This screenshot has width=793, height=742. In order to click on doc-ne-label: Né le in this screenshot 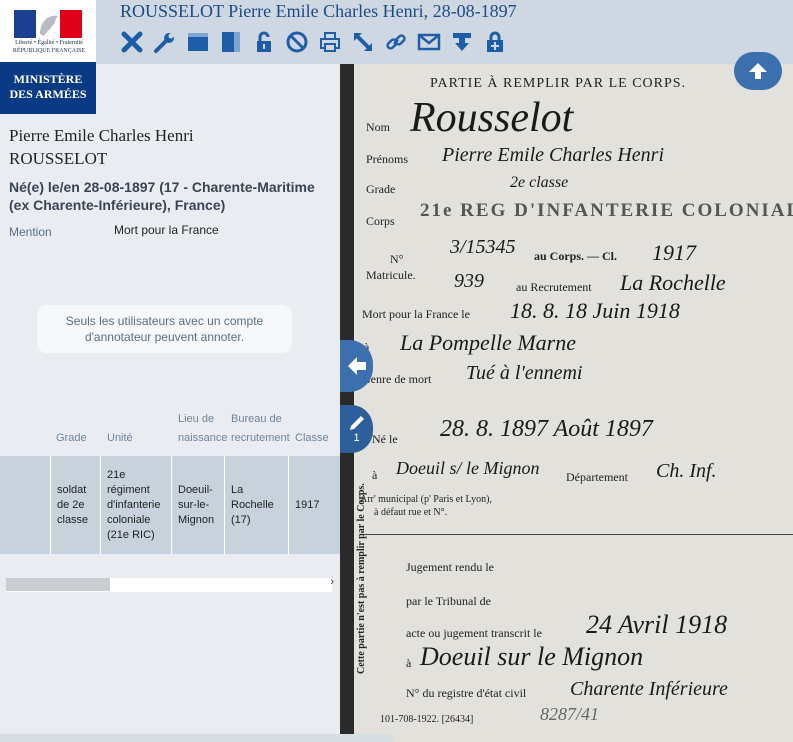, I will do `click(385, 439)`.